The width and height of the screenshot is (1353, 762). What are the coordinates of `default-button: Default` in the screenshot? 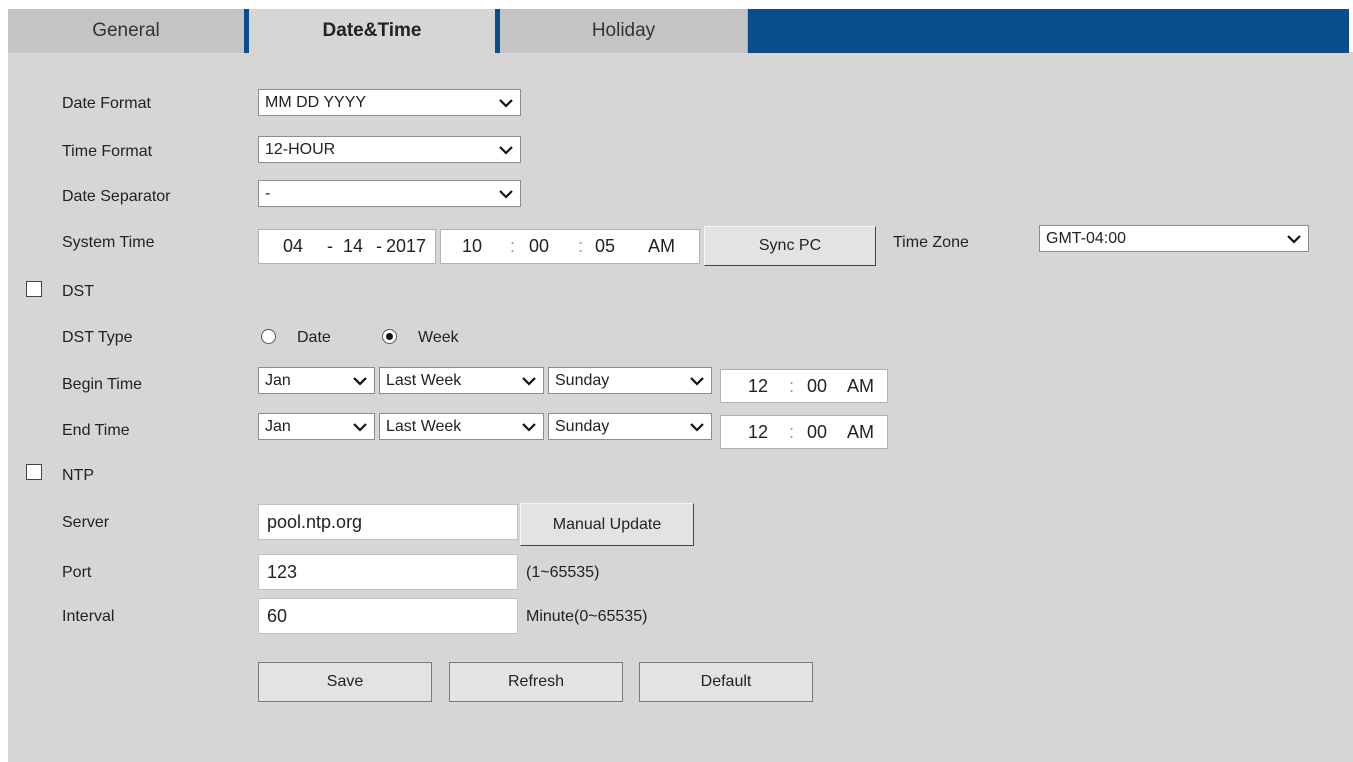 It's located at (726, 682).